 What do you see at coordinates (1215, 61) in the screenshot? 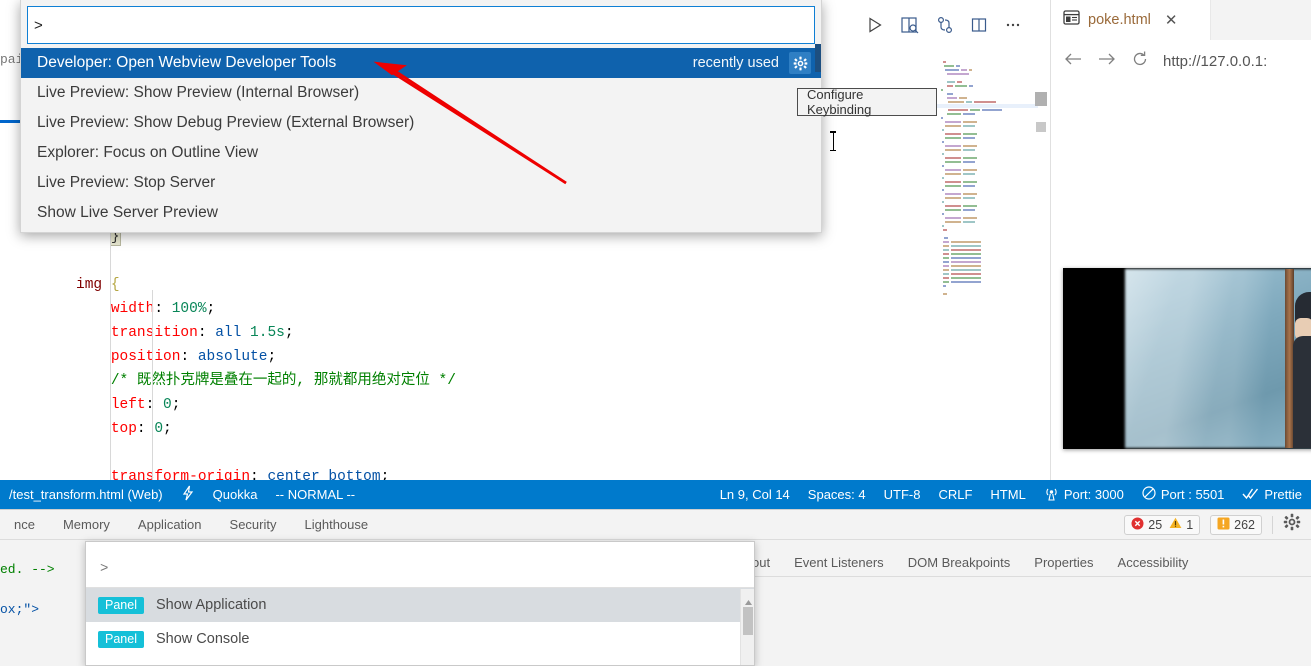
I see `browser-url: http://127.0.0.1:` at bounding box center [1215, 61].